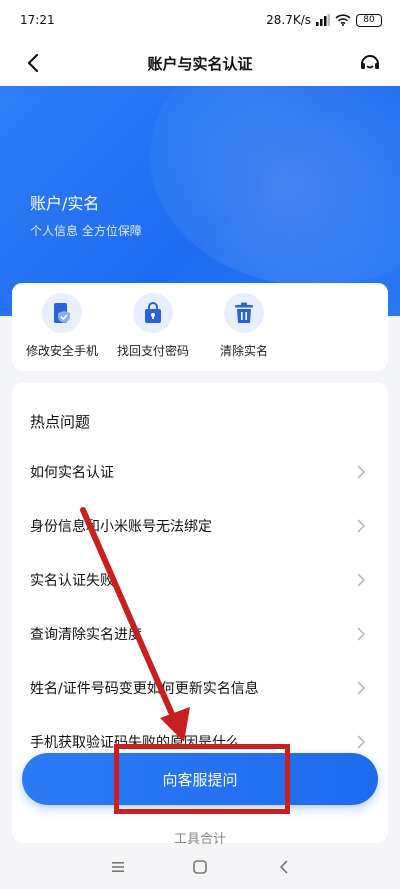 This screenshot has height=889, width=400. What do you see at coordinates (34, 63) in the screenshot?
I see `back-arrow-icon` at bounding box center [34, 63].